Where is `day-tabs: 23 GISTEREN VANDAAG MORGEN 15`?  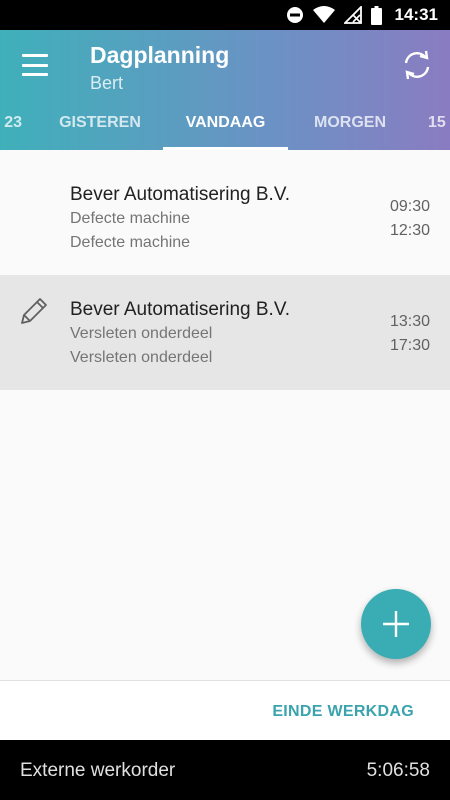 day-tabs: 23 GISTEREN VANDAAG MORGEN 15 is located at coordinates (225, 125).